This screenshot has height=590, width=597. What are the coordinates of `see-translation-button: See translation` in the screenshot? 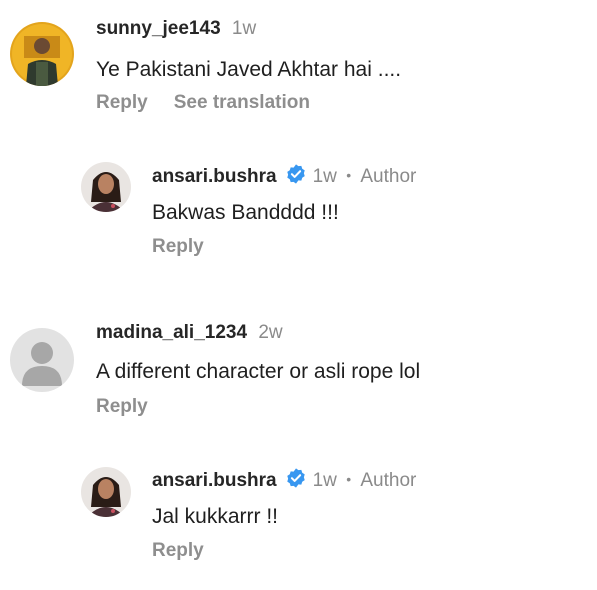 It's located at (242, 102).